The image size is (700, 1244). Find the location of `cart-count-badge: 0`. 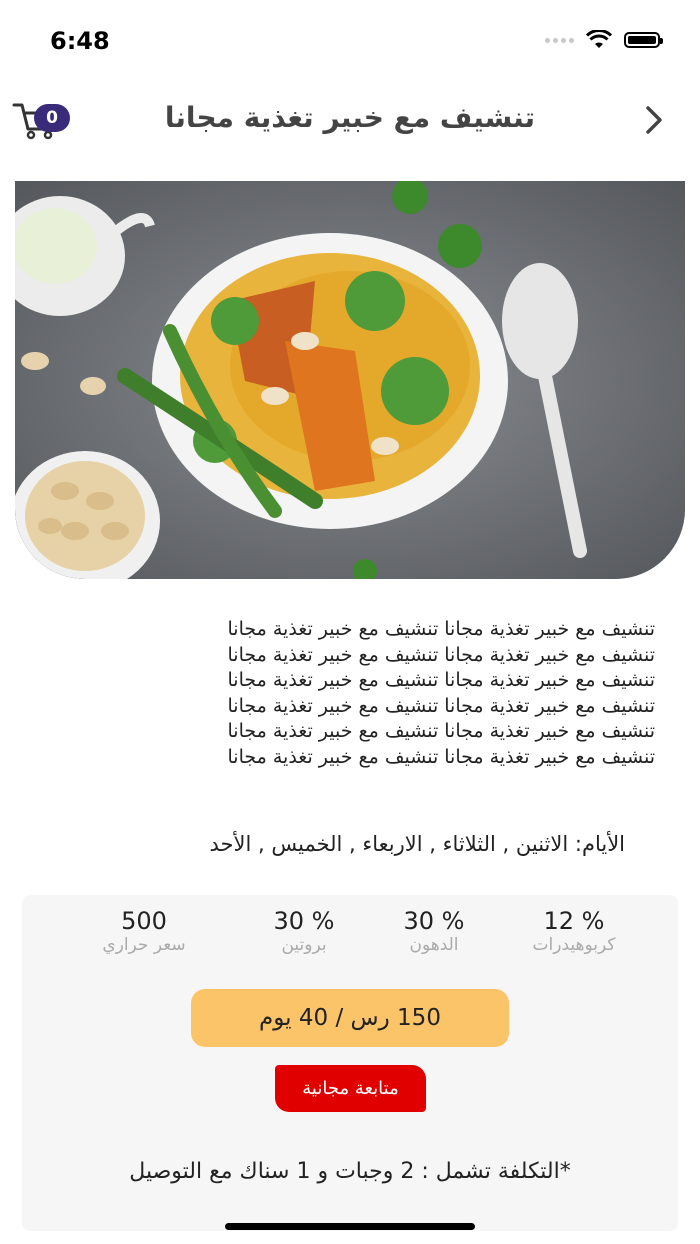

cart-count-badge: 0 is located at coordinates (52, 118).